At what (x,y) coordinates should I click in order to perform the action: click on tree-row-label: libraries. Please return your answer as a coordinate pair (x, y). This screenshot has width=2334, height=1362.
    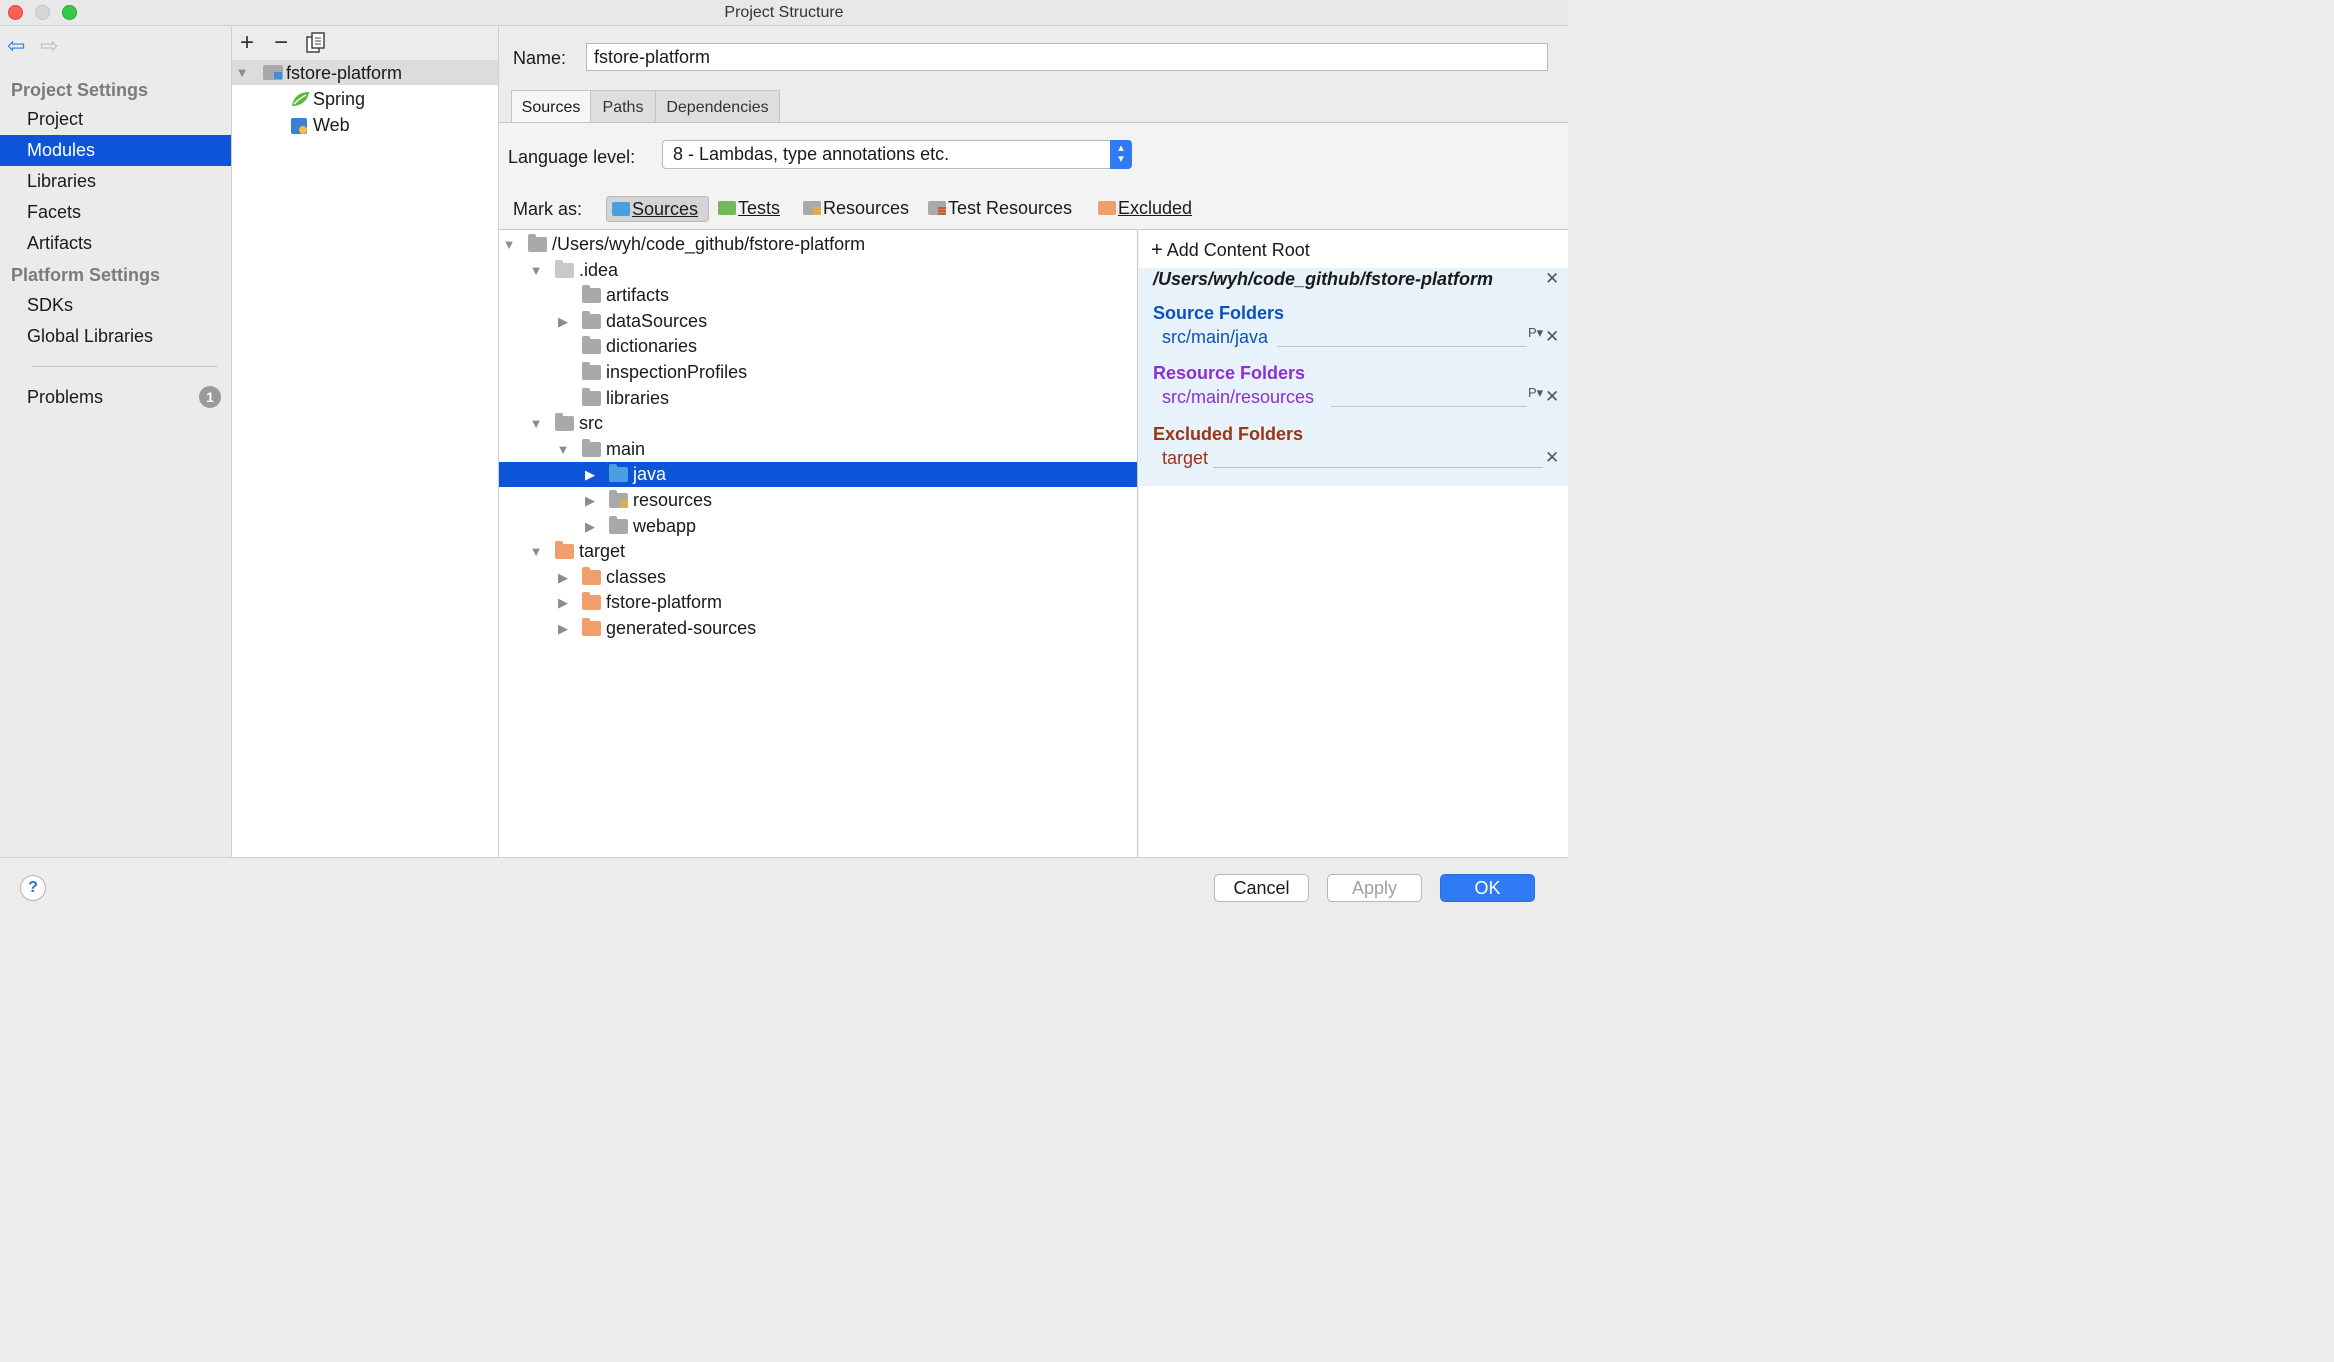
    Looking at the image, I should click on (638, 397).